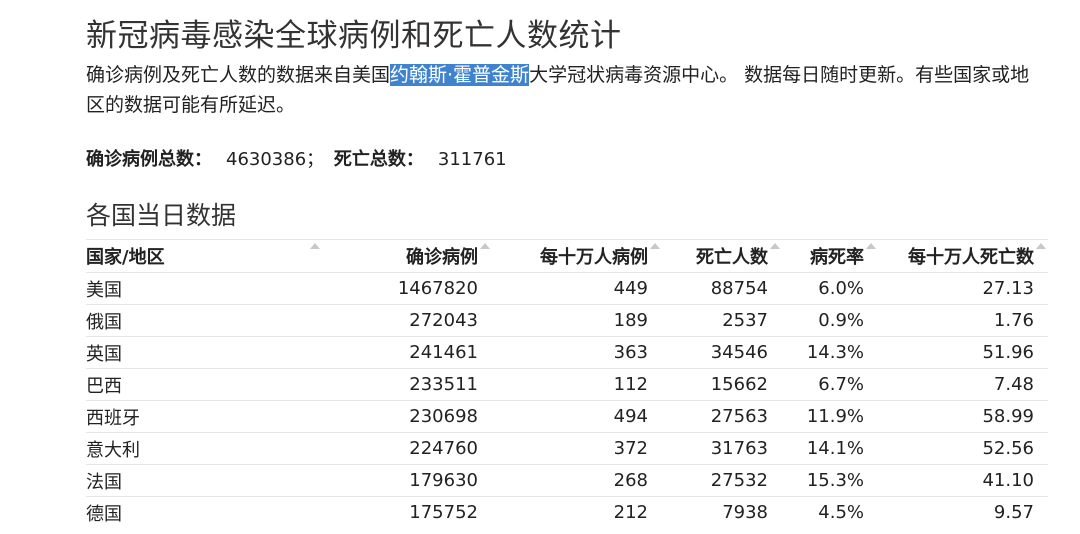 This screenshot has height=534, width=1080. What do you see at coordinates (577, 384) in the screenshot?
I see `cases-per-100k-cell: 112` at bounding box center [577, 384].